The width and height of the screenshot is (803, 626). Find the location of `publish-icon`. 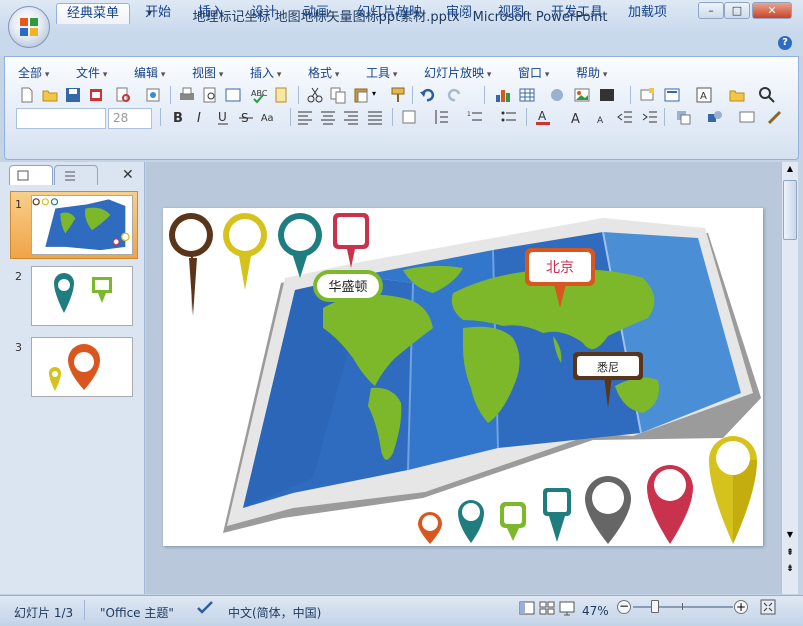

publish-icon is located at coordinates (153, 95).